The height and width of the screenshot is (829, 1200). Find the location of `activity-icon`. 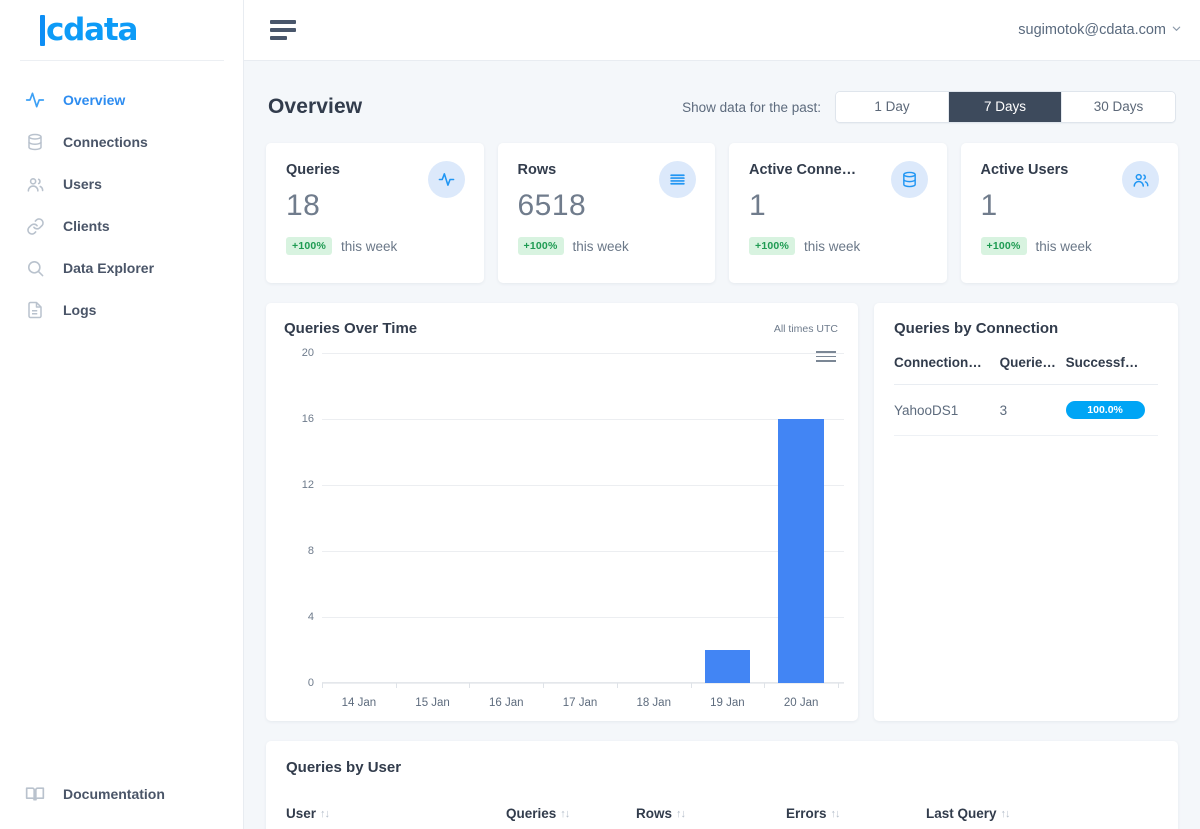

activity-icon is located at coordinates (35, 100).